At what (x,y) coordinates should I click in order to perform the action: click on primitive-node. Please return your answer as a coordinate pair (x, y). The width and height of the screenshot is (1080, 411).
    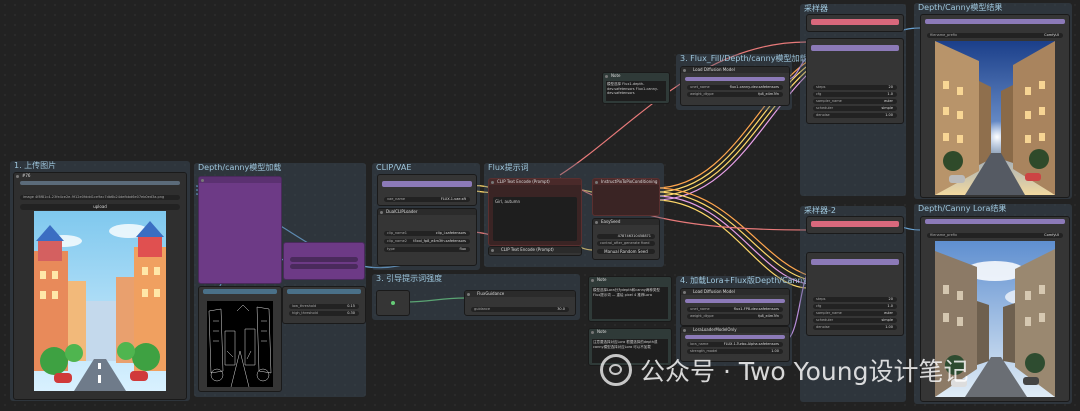
    Looking at the image, I should click on (393, 303).